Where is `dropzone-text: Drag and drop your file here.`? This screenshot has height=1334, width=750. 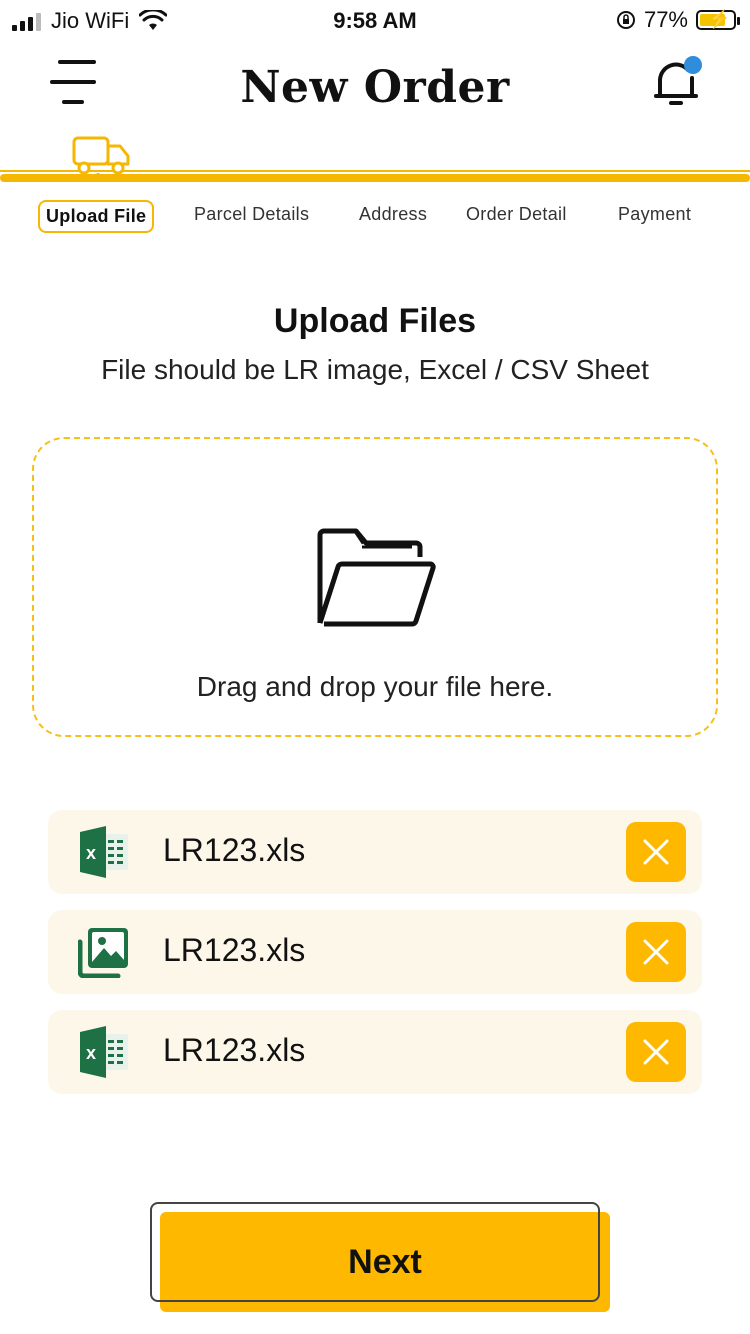 dropzone-text: Drag and drop your file here. is located at coordinates (375, 686).